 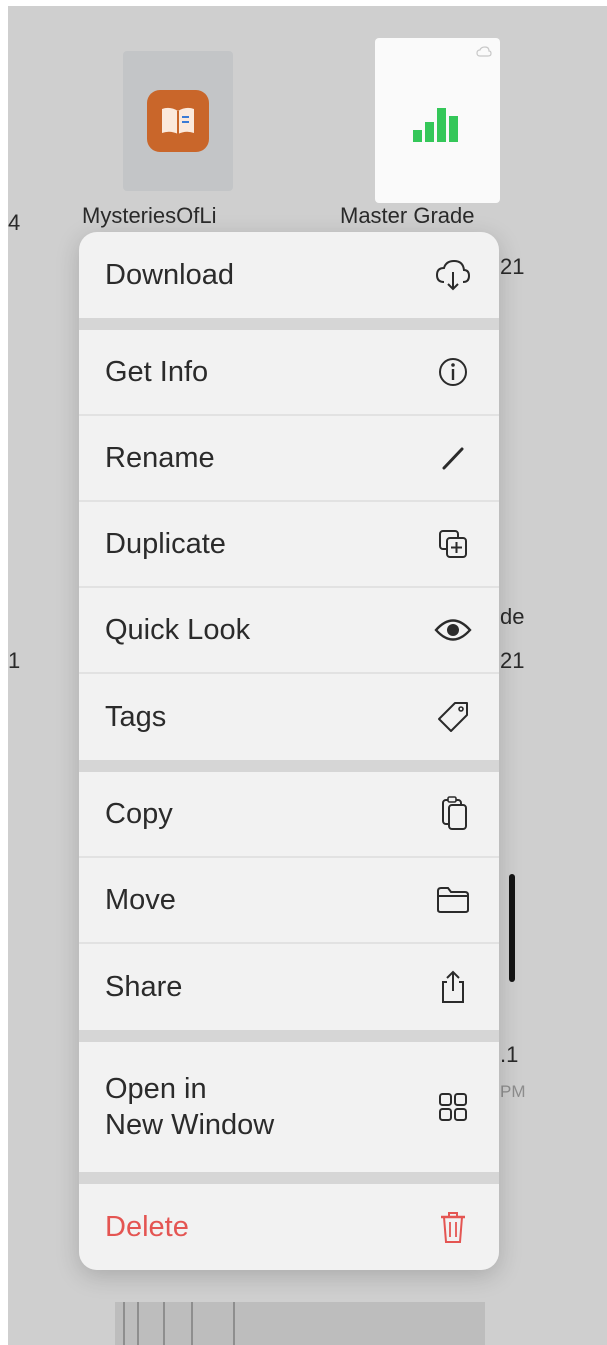 What do you see at coordinates (289, 1107) in the screenshot?
I see `menu-item-open-new-window: Open in New Window` at bounding box center [289, 1107].